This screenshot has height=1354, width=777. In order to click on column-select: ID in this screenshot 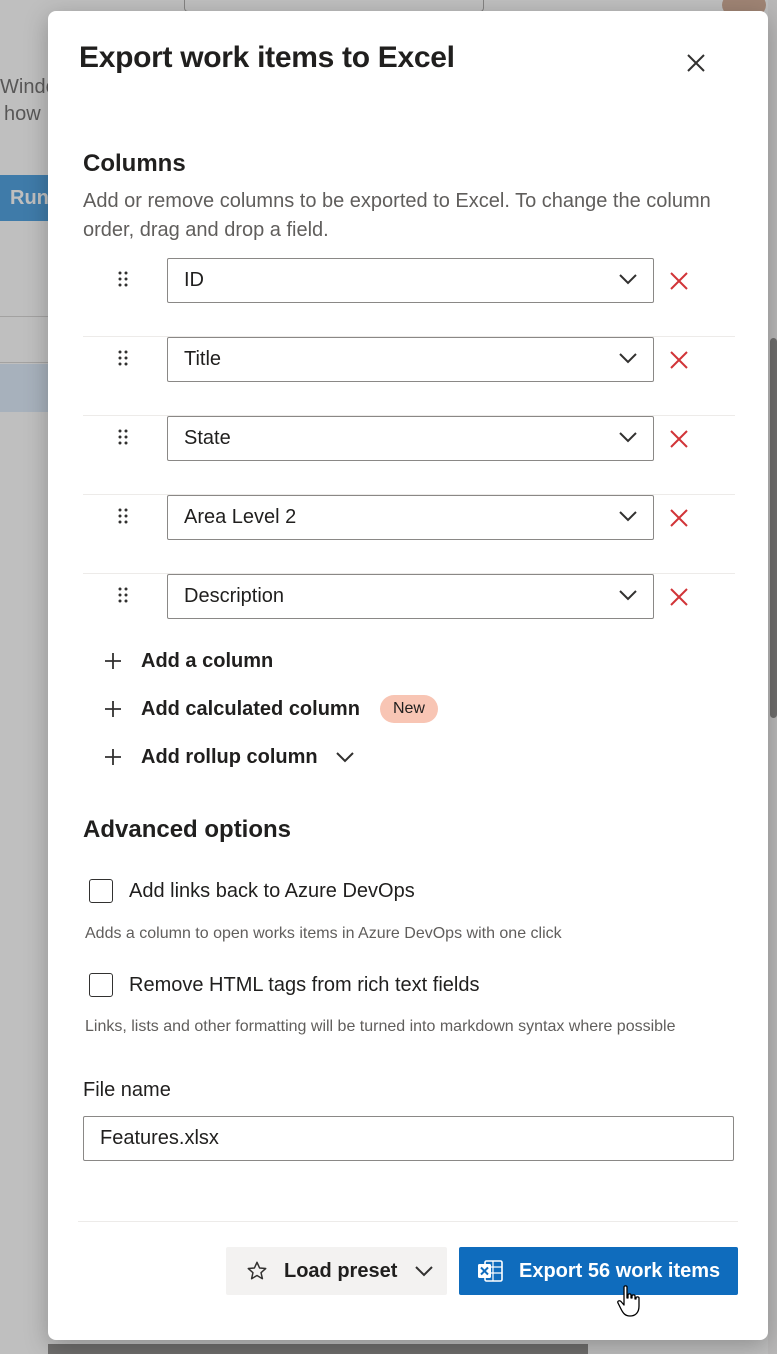, I will do `click(410, 280)`.